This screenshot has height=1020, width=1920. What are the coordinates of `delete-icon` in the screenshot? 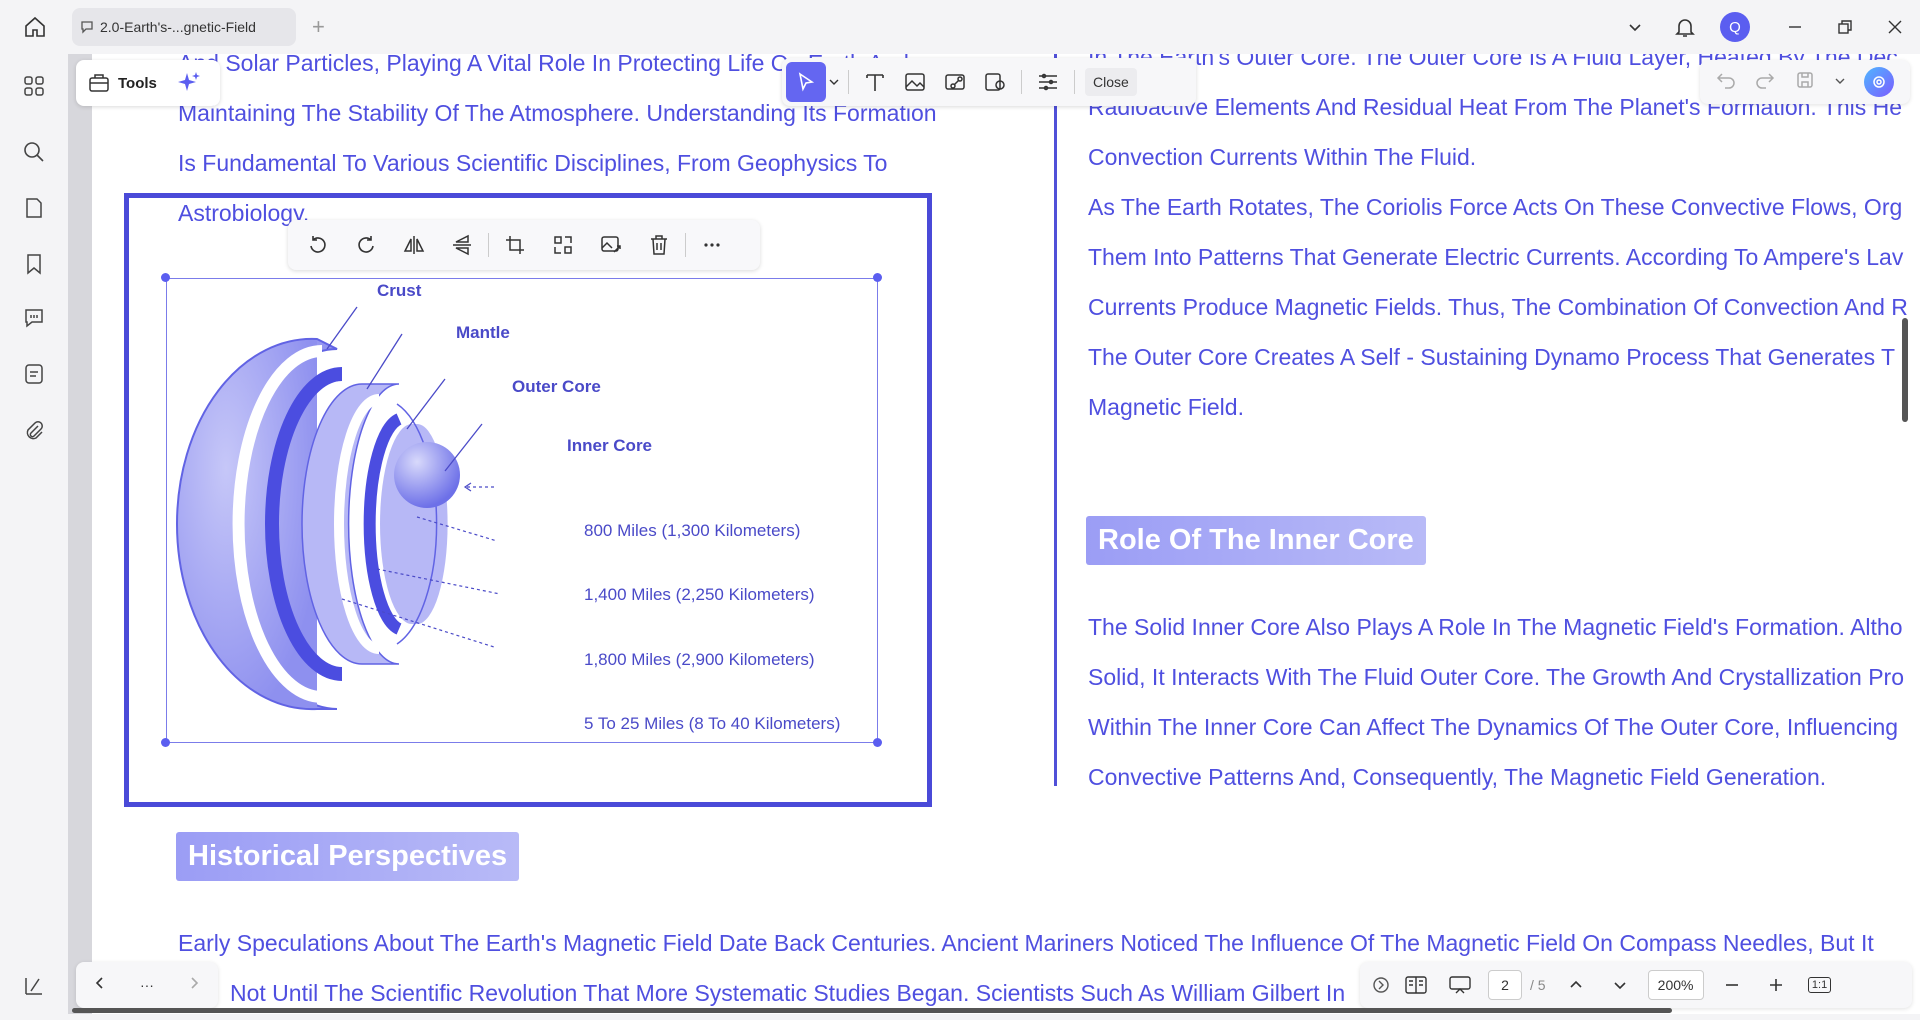 It's located at (659, 245).